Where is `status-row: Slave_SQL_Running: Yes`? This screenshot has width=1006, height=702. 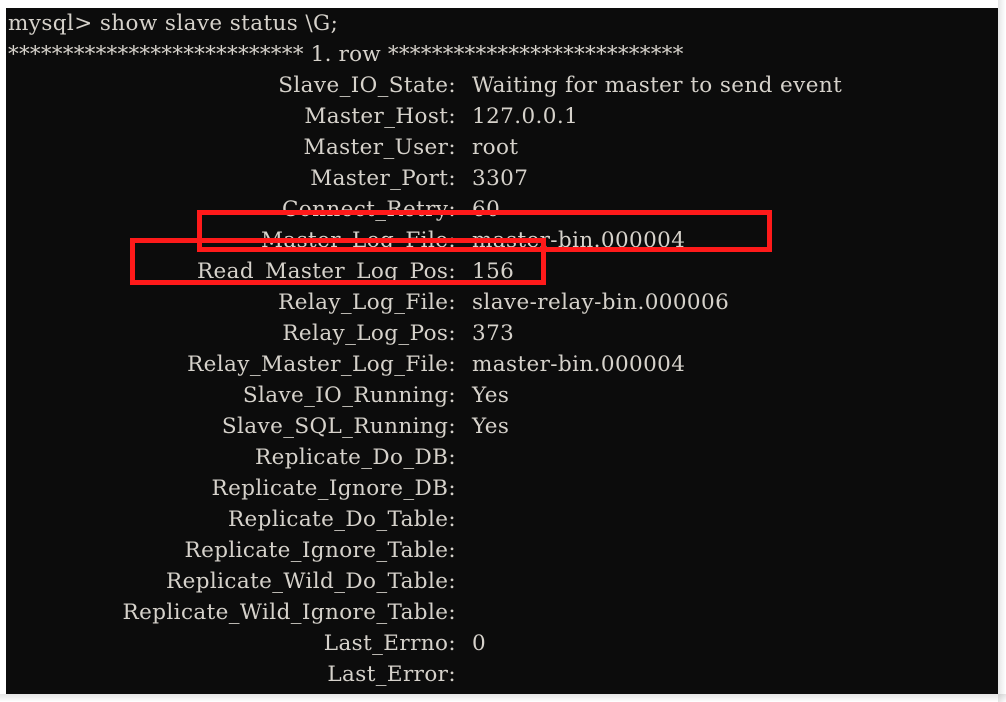
status-row: Slave_SQL_Running: Yes is located at coordinates (502, 426).